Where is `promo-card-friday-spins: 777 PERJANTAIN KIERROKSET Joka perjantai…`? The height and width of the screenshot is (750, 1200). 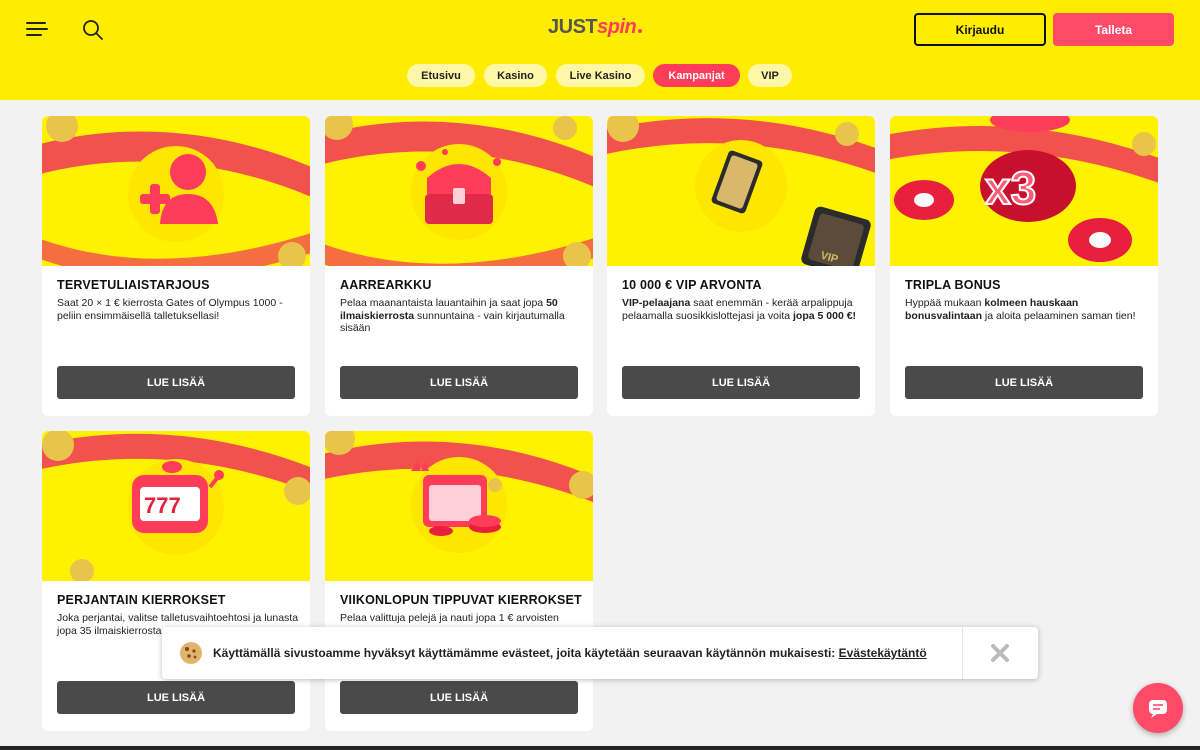 promo-card-friday-spins: 777 PERJANTAIN KIERROKSET Joka perjantai… is located at coordinates (176, 581).